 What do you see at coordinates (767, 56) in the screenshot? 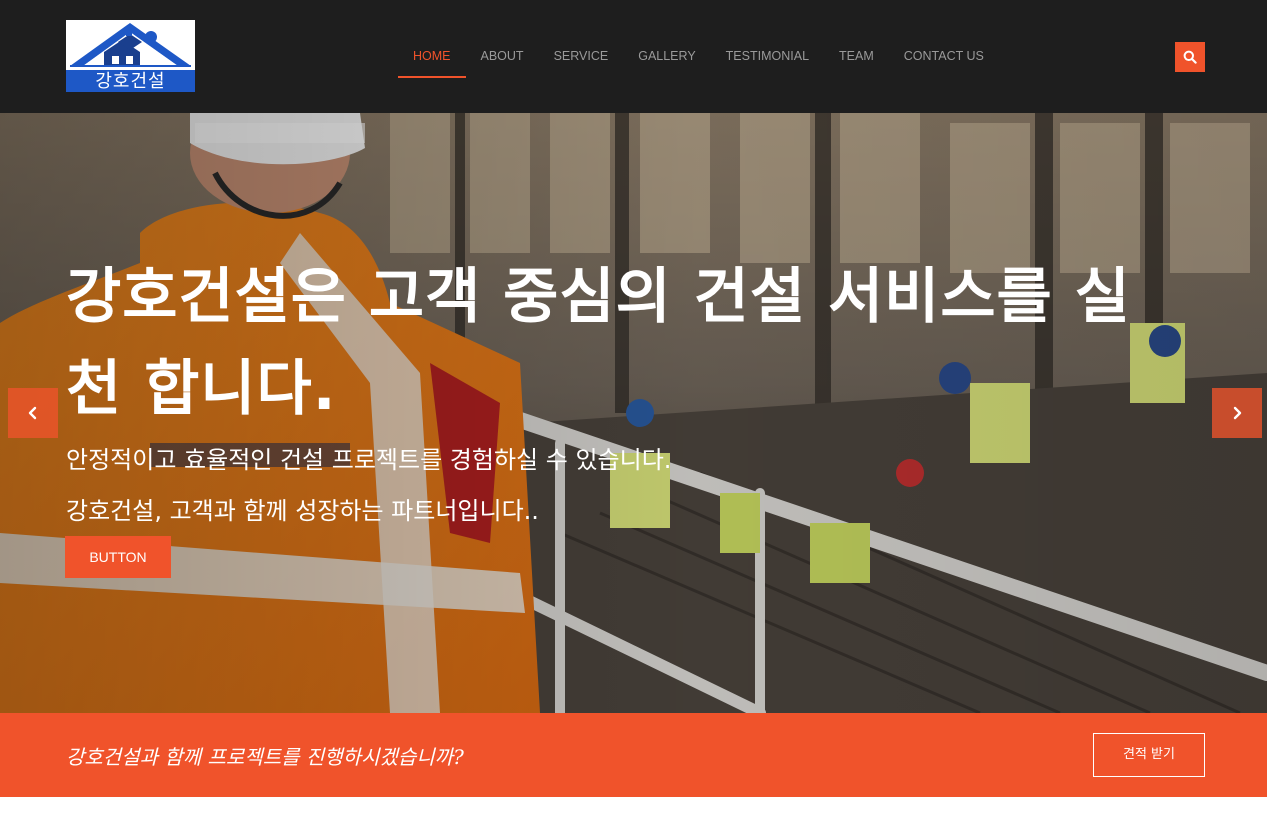
I see `nav-item-testimonial: TESTIMONIAL` at bounding box center [767, 56].